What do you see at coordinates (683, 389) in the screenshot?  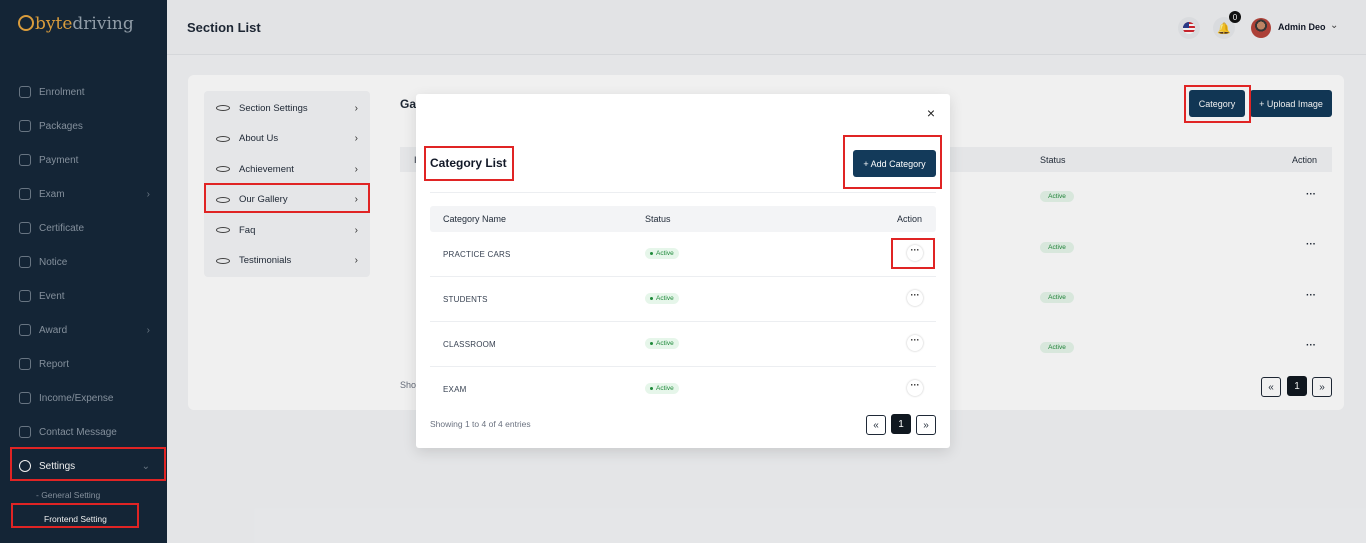 I see `table-row: EXAM Active ···` at bounding box center [683, 389].